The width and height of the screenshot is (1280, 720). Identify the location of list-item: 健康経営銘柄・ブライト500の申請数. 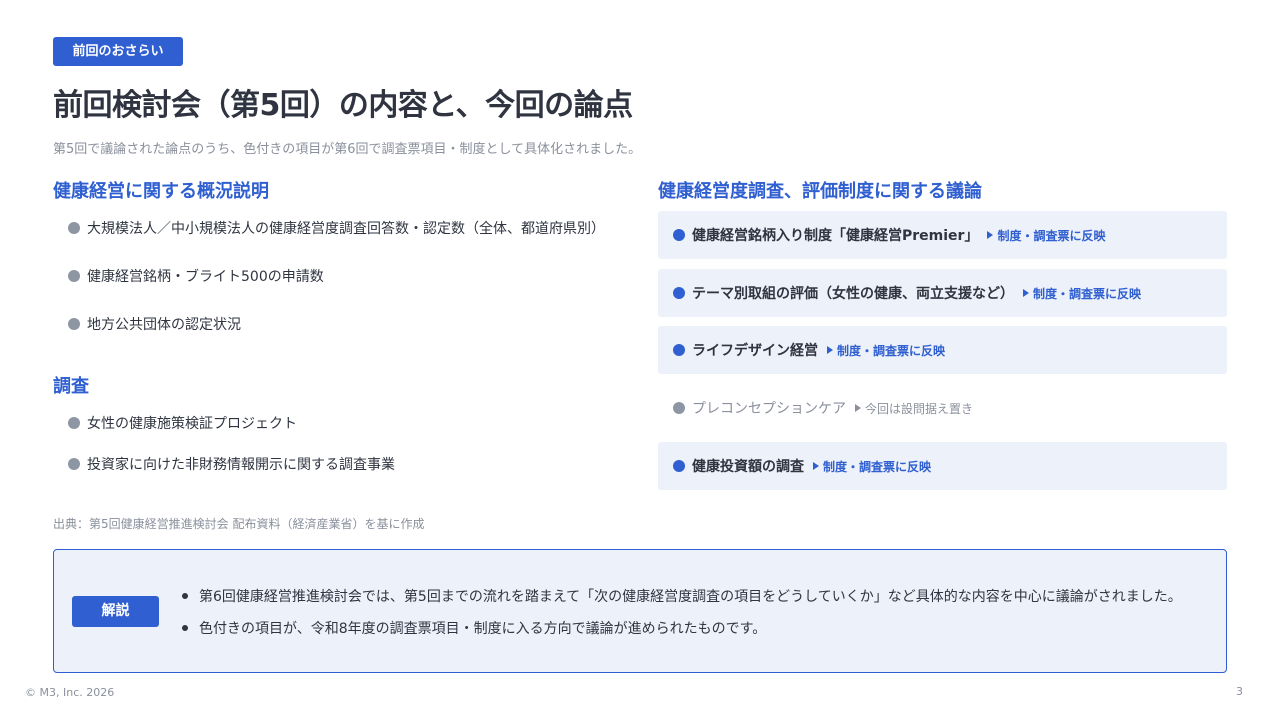
(196, 276).